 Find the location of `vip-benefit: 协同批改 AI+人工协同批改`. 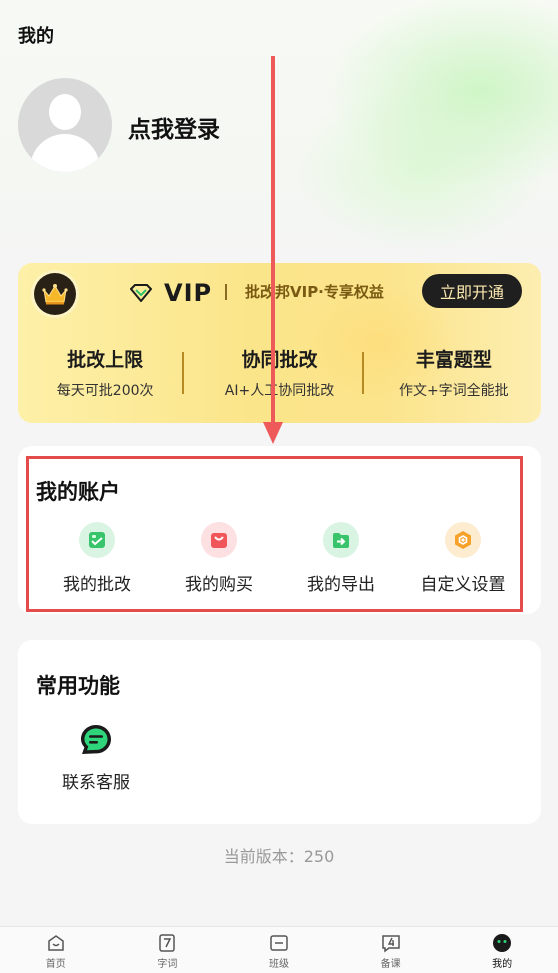

vip-benefit: 协同批改 AI+人工协同批改 is located at coordinates (279, 375).